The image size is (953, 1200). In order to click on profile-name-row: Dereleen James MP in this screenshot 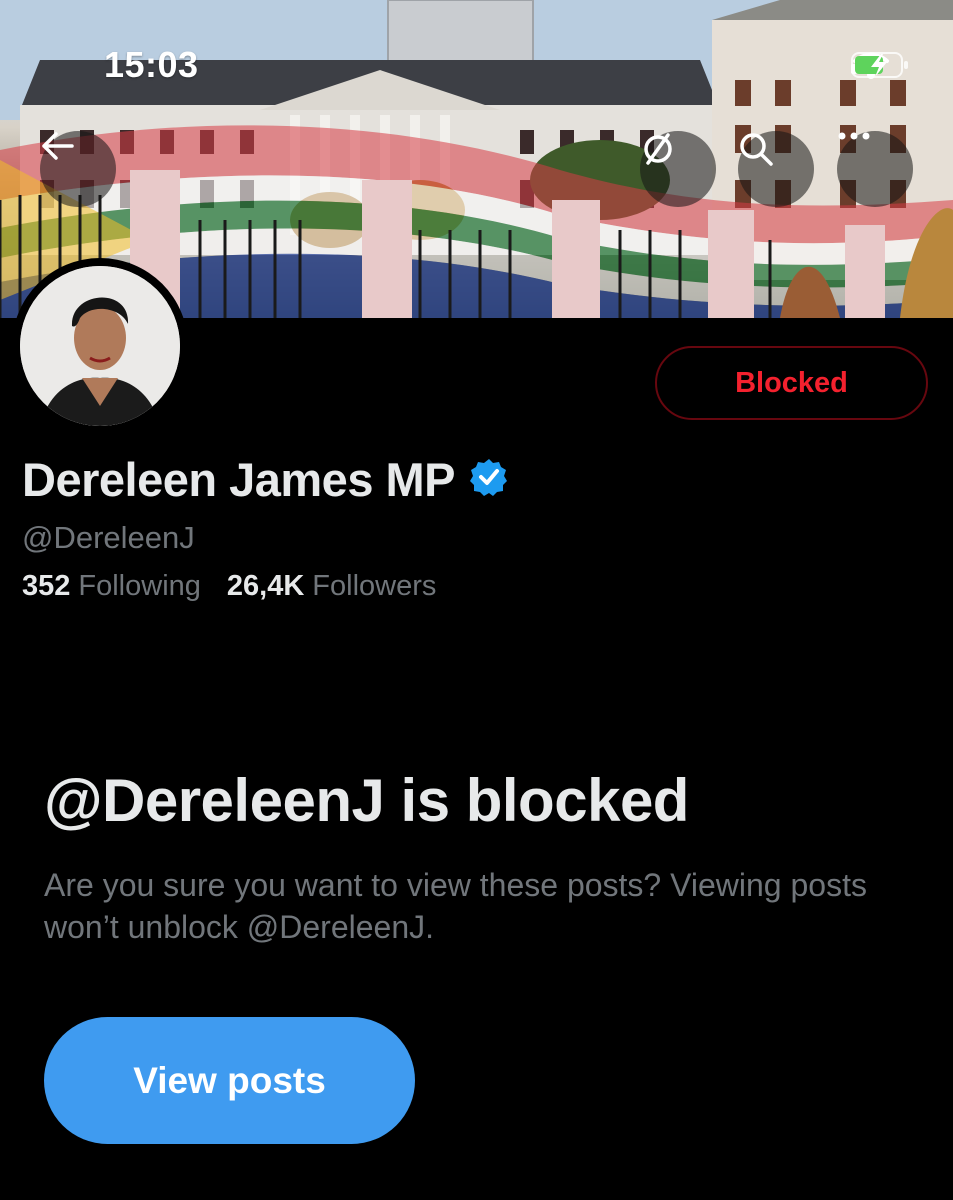, I will do `click(265, 479)`.